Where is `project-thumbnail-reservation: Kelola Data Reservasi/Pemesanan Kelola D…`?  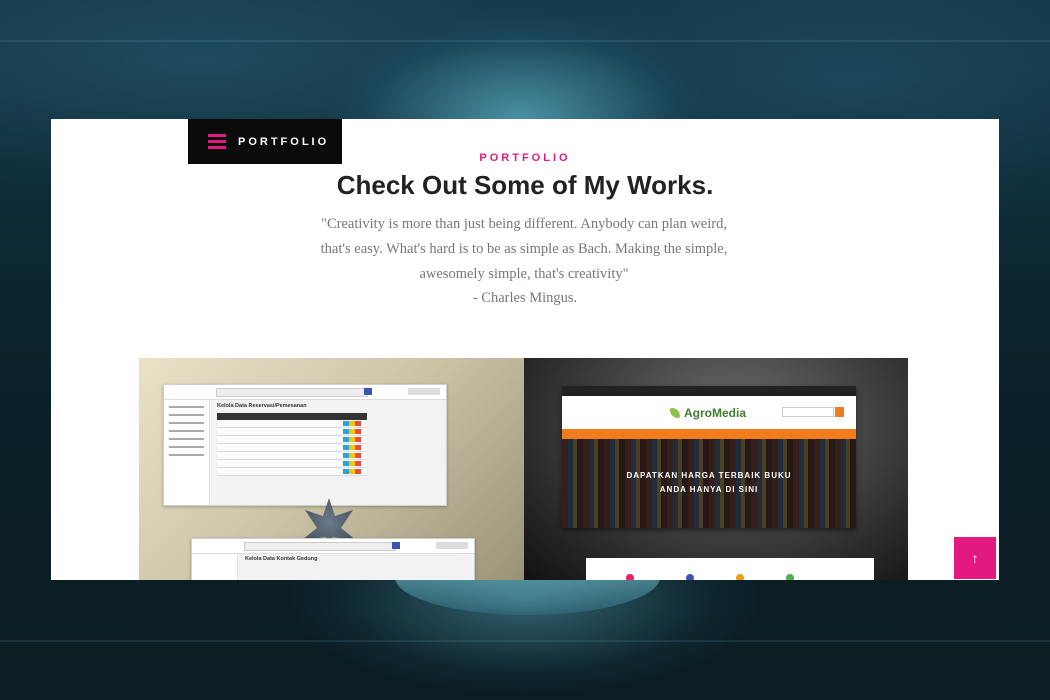
project-thumbnail-reservation: Kelola Data Reservasi/Pemesanan Kelola D… is located at coordinates (331, 469).